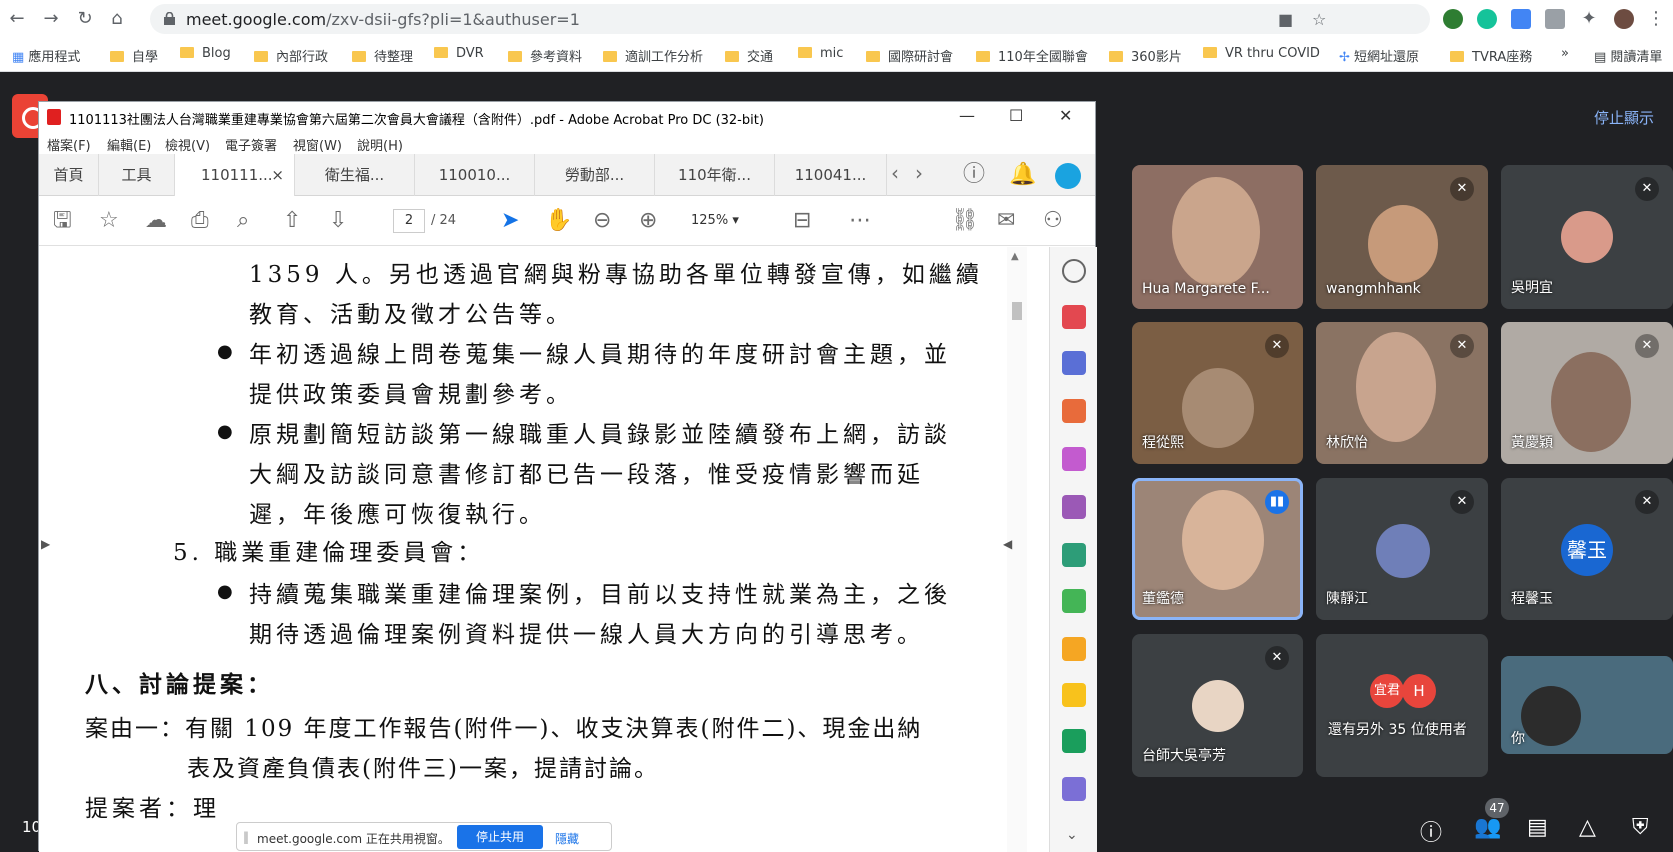  Describe the element at coordinates (1261, 53) in the screenshot. I see `bookmark-item: VR thru COVID` at that location.